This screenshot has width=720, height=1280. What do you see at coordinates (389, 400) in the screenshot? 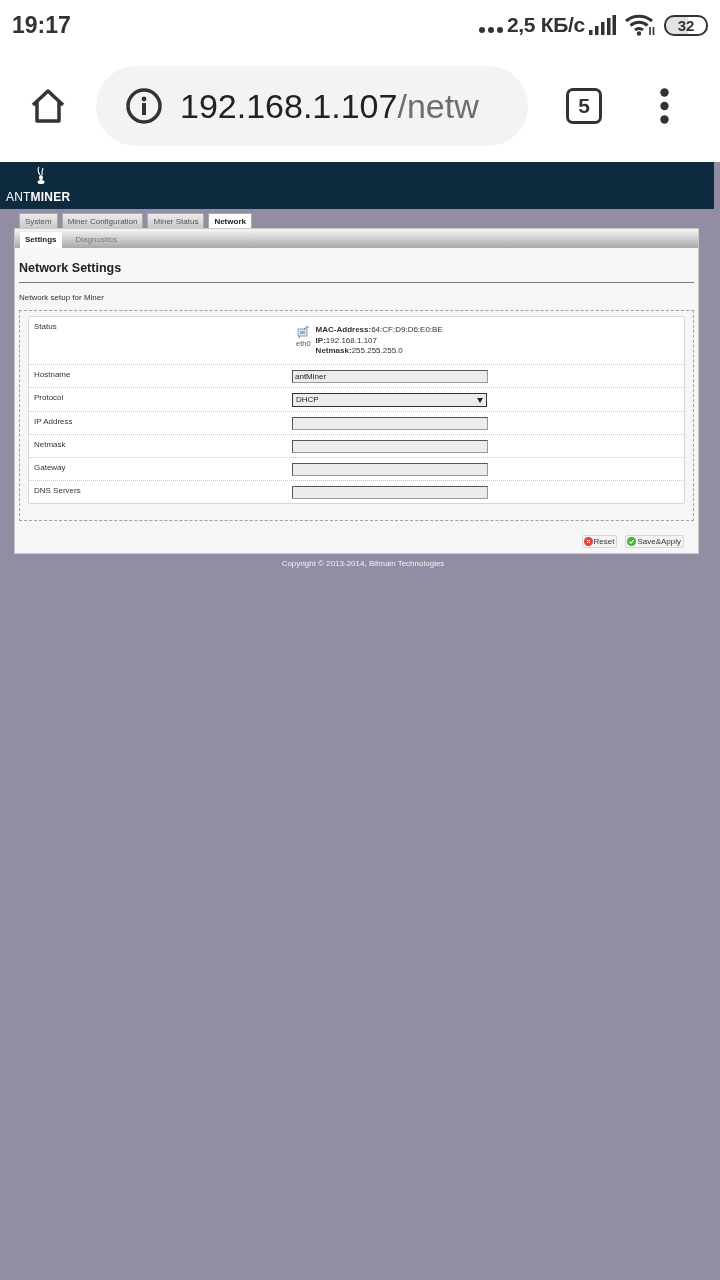
I see `dropdown: DHCP` at bounding box center [389, 400].